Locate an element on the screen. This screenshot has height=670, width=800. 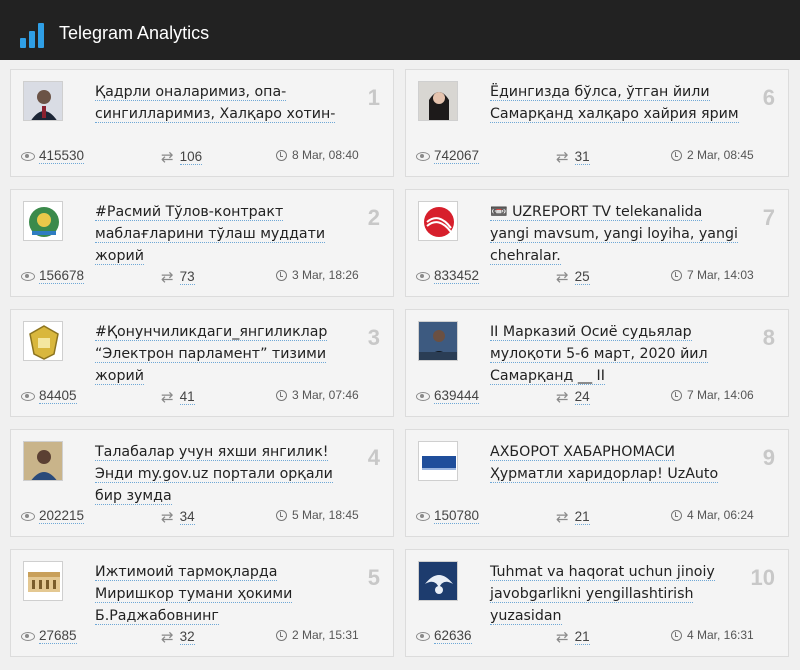
shares-count: ⇄ 41 is located at coordinates (178, 397).